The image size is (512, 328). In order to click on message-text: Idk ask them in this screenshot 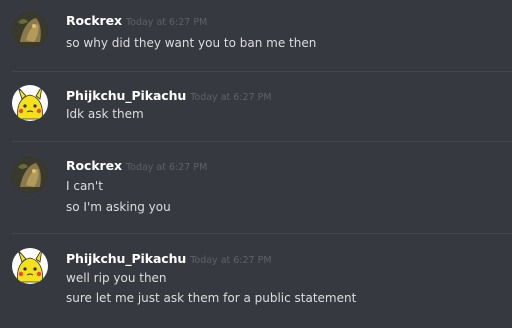, I will do `click(105, 114)`.